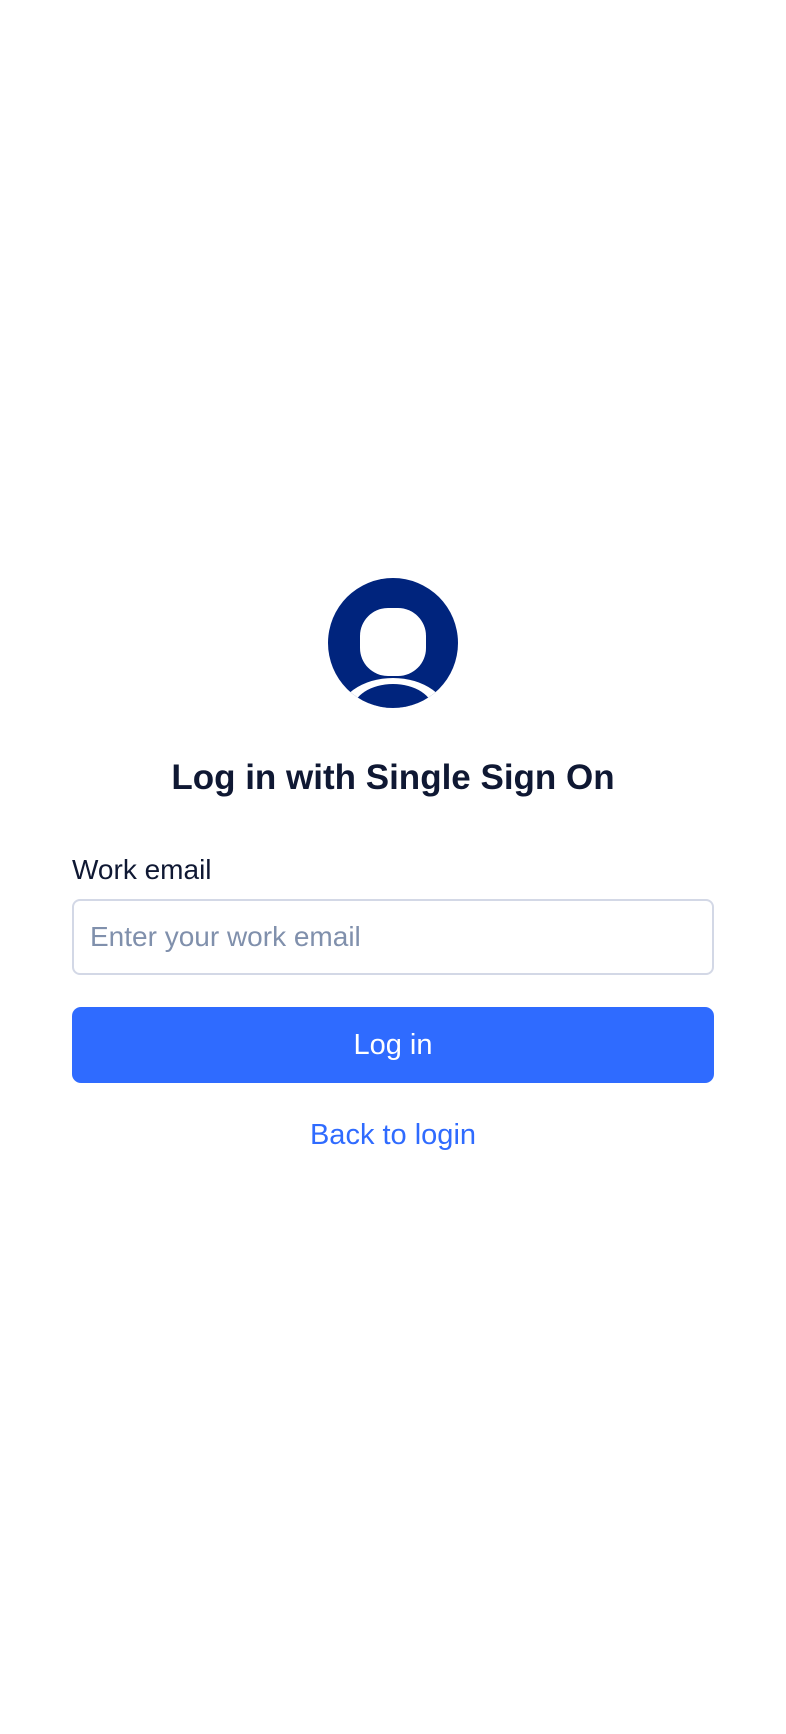 This screenshot has width=786, height=1734. I want to click on back-link-container: Back to login, so click(393, 1135).